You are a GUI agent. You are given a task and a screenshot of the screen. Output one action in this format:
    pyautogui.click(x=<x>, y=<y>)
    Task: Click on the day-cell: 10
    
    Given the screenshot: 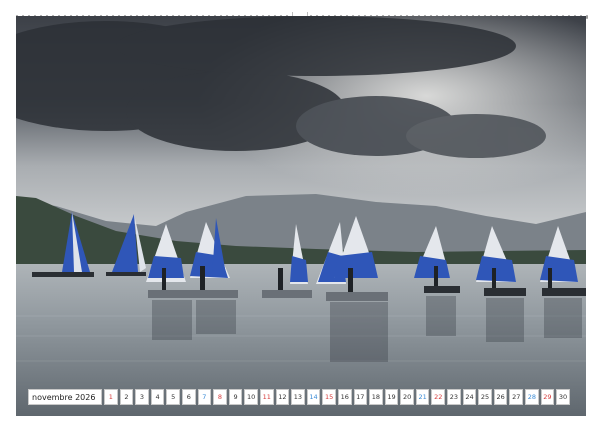 What is the action you would take?
    pyautogui.click(x=251, y=397)
    